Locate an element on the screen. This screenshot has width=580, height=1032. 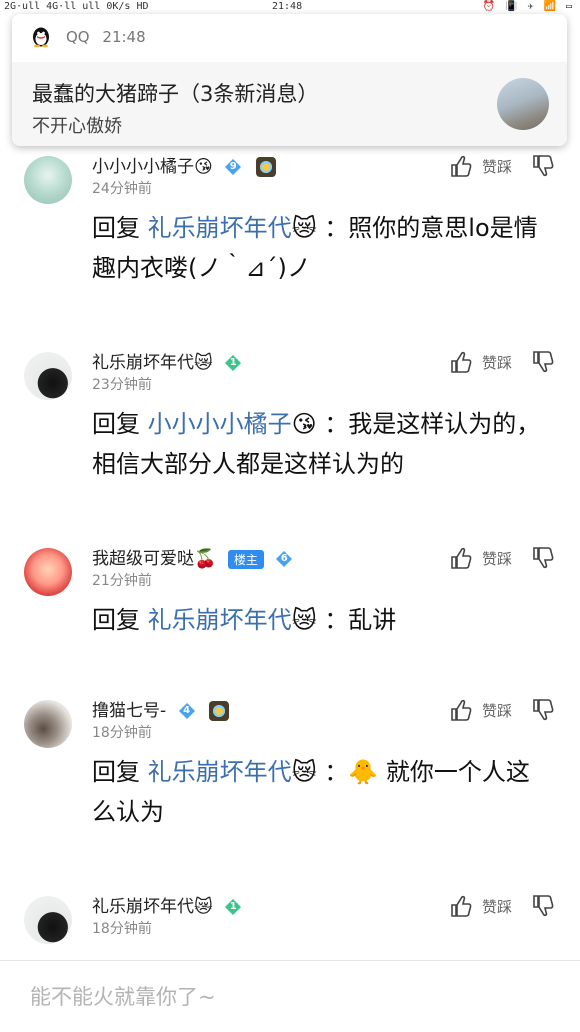
comment-text: 回复 小小小小橘子😘 ：我是这样认为的，相信大部分人都是这样认为的 is located at coordinates (322, 444).